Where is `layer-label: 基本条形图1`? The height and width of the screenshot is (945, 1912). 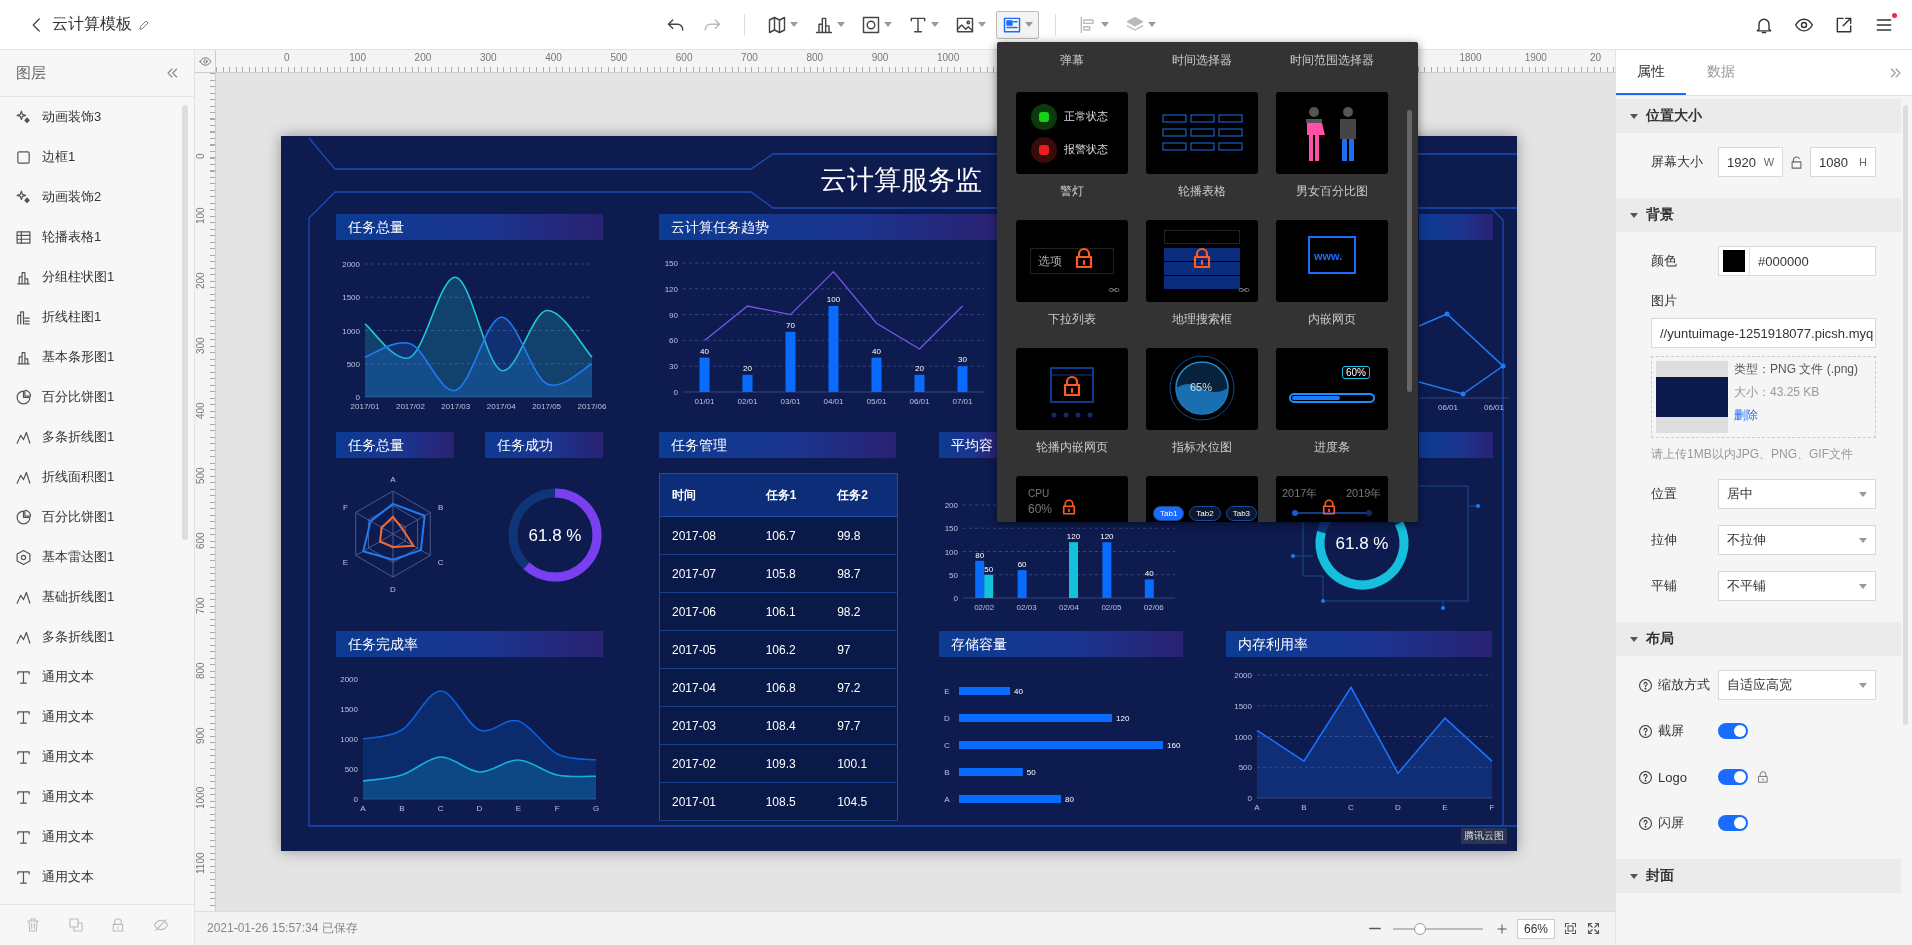
layer-label: 基本条形图1 is located at coordinates (78, 357).